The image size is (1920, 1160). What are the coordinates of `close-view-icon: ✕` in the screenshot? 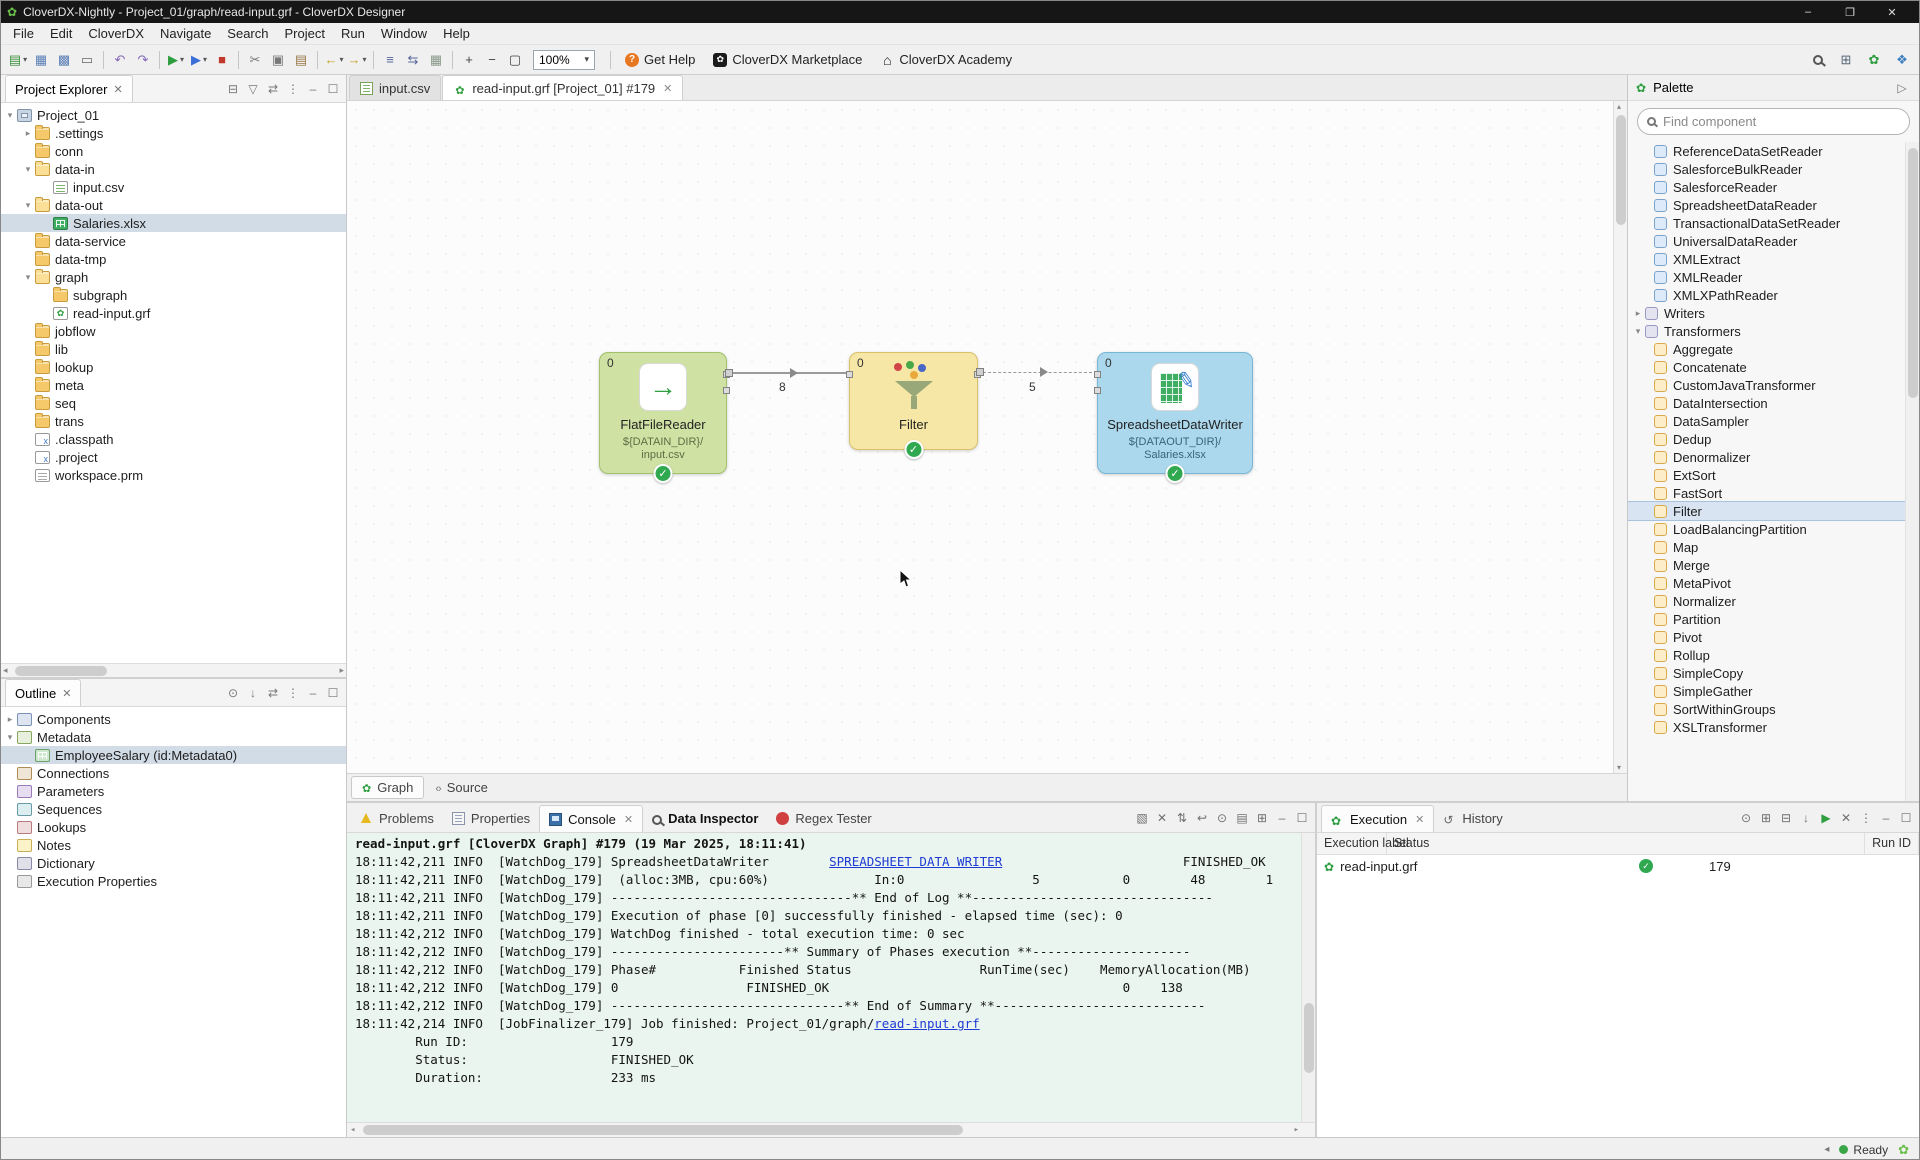 It's located at (66, 693).